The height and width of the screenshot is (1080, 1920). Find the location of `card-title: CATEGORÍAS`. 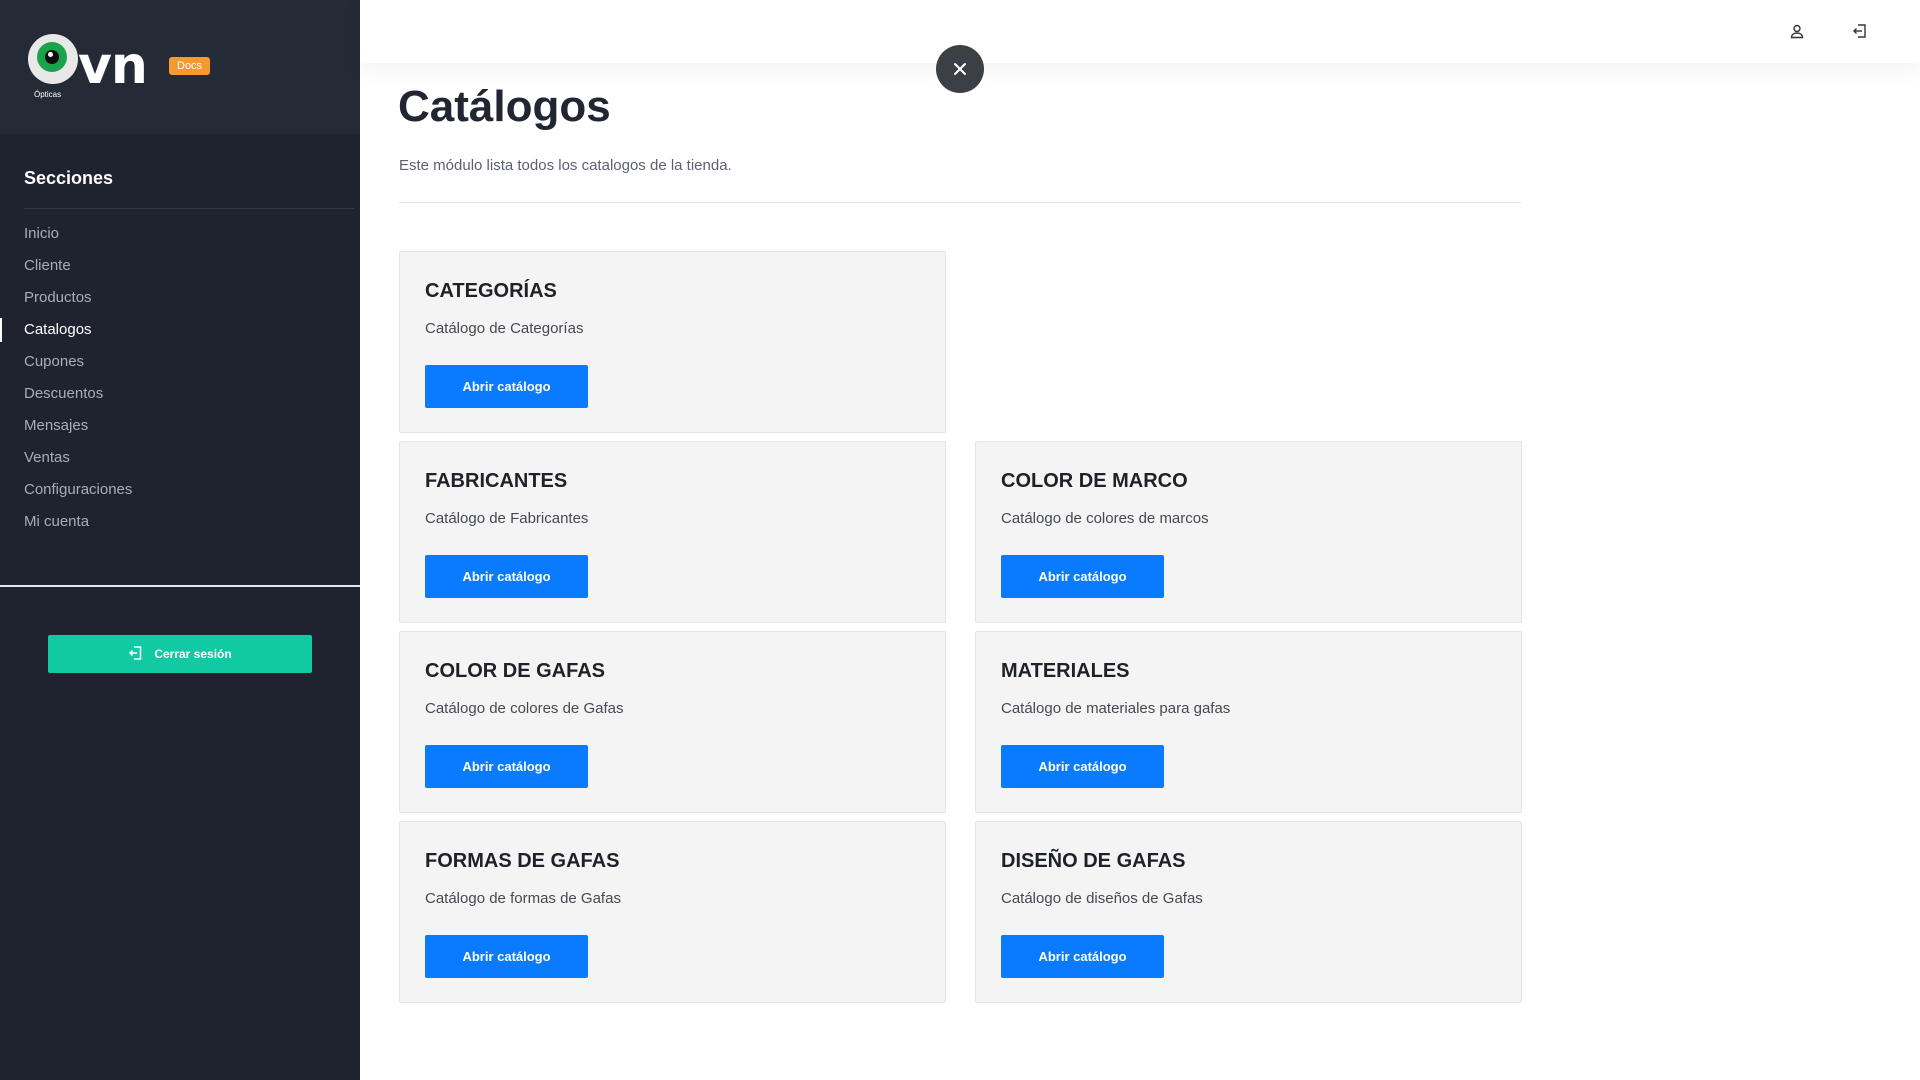

card-title: CATEGORÍAS is located at coordinates (491, 291).